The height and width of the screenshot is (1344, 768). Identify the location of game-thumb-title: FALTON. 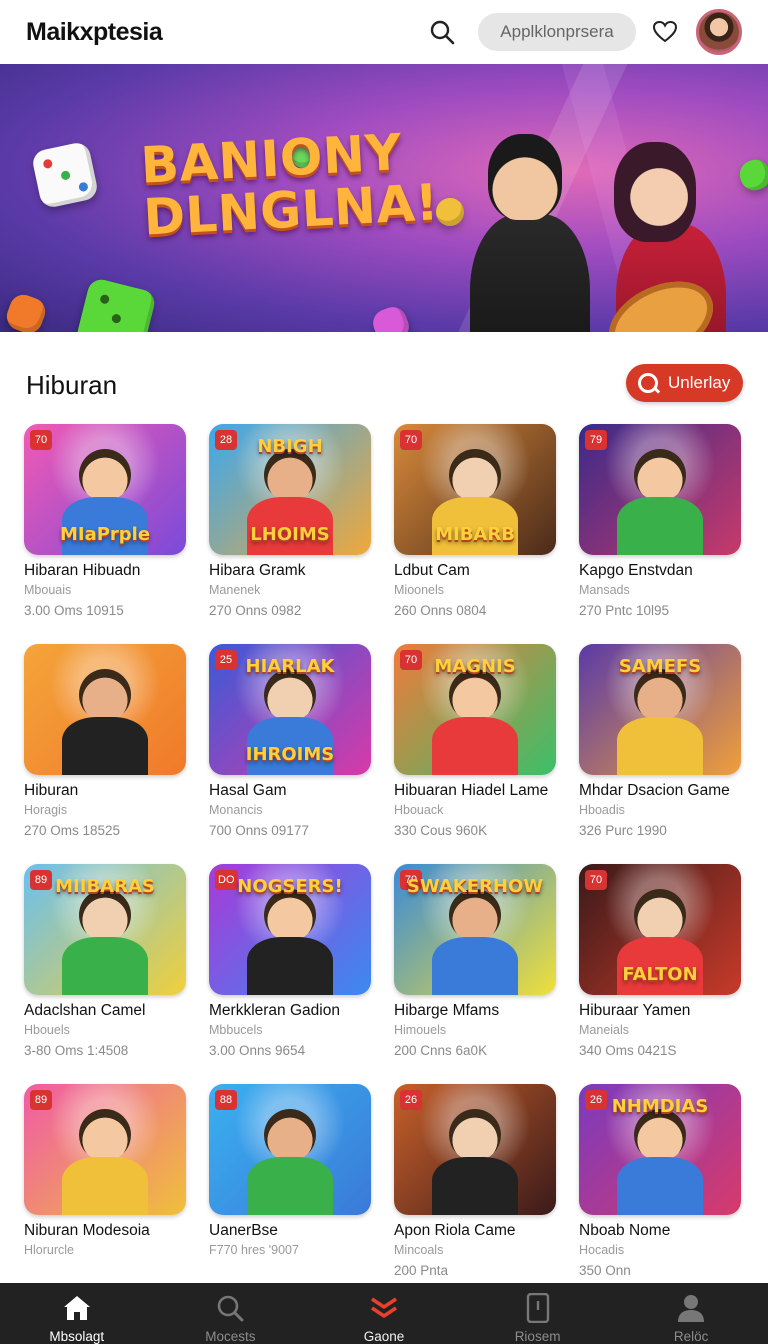
(660, 974).